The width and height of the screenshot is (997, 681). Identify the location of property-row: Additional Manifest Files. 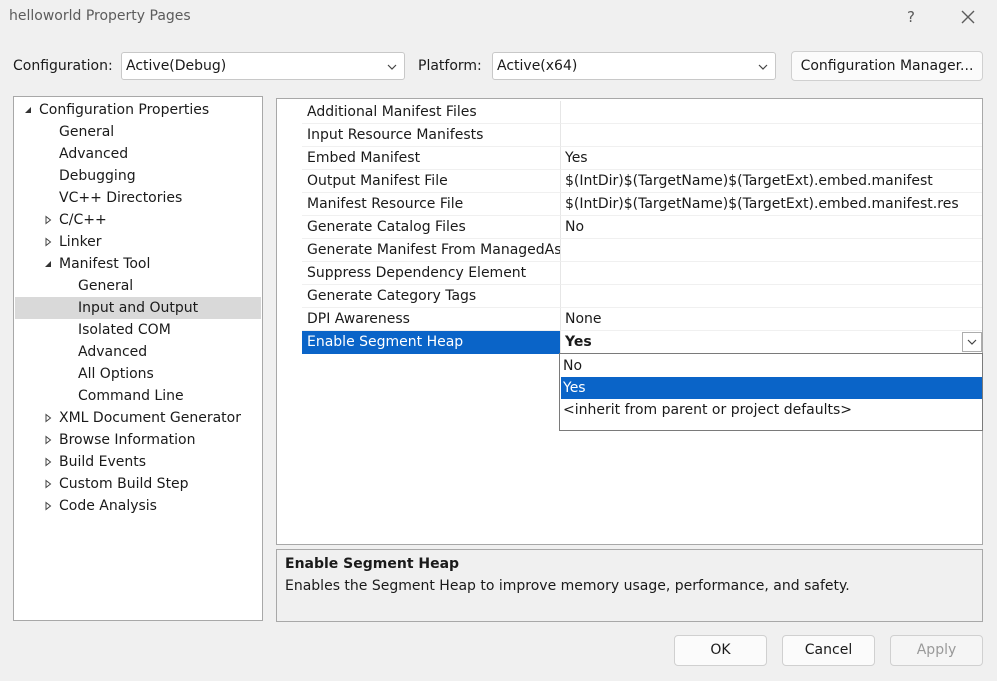
(642, 112).